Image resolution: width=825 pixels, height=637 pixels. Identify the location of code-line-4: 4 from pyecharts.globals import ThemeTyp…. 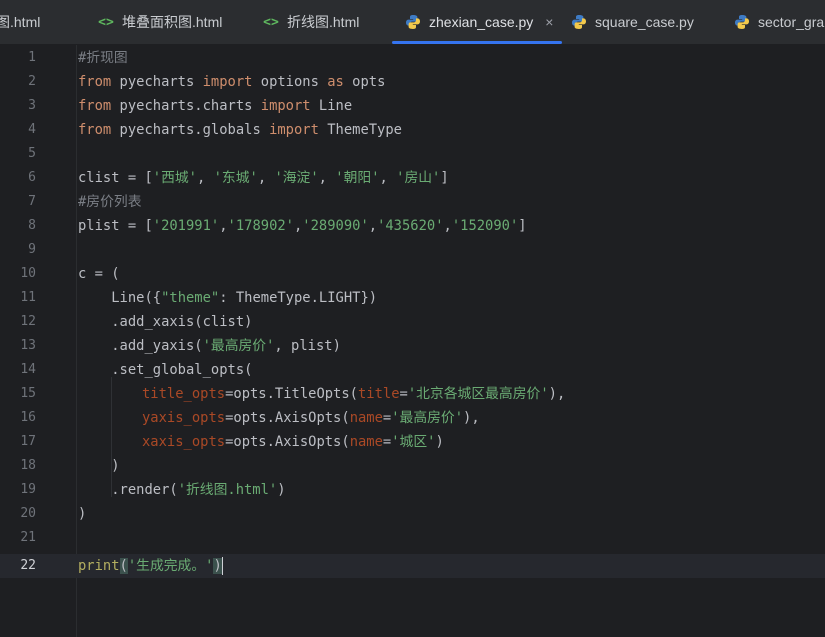
(412, 130).